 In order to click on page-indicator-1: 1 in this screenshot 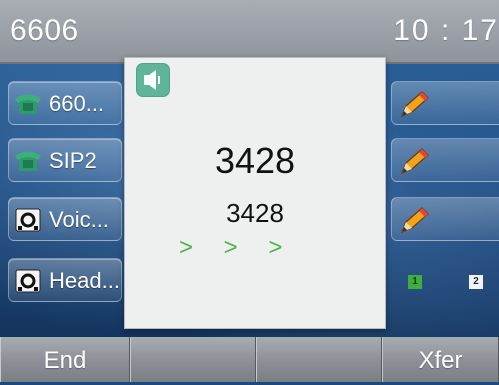, I will do `click(415, 282)`.